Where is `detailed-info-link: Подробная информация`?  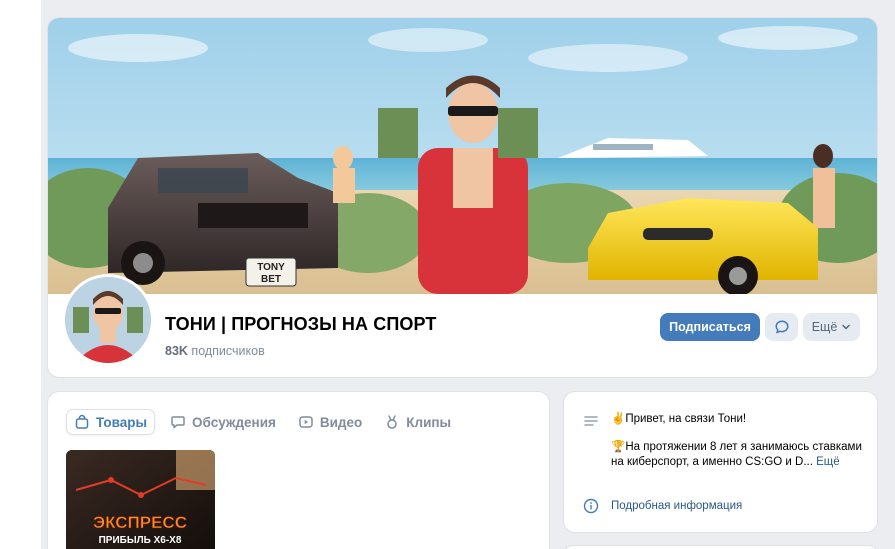 detailed-info-link: Подробная информация is located at coordinates (662, 506).